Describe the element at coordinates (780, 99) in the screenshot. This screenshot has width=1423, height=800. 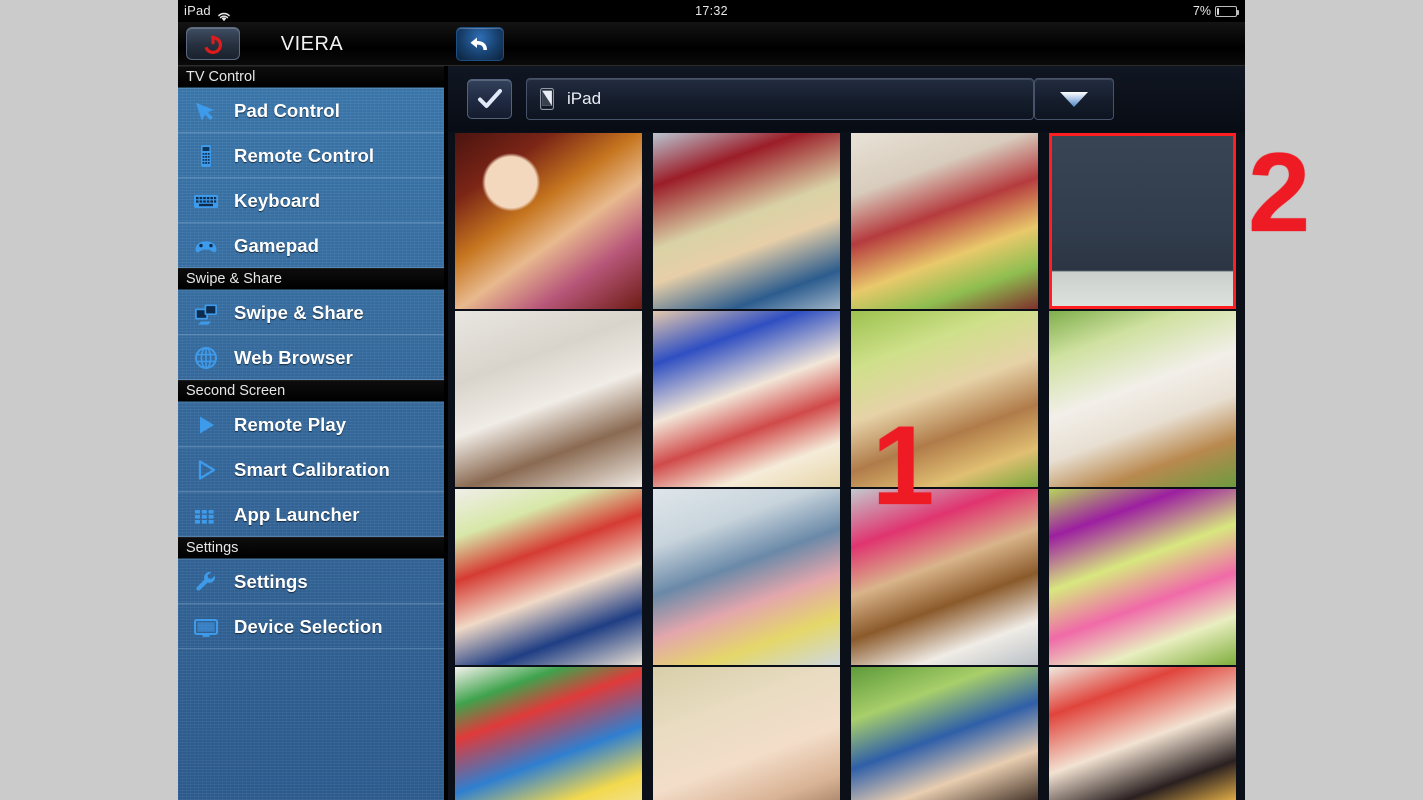
I see `device-select-dropdown: iPad` at that location.